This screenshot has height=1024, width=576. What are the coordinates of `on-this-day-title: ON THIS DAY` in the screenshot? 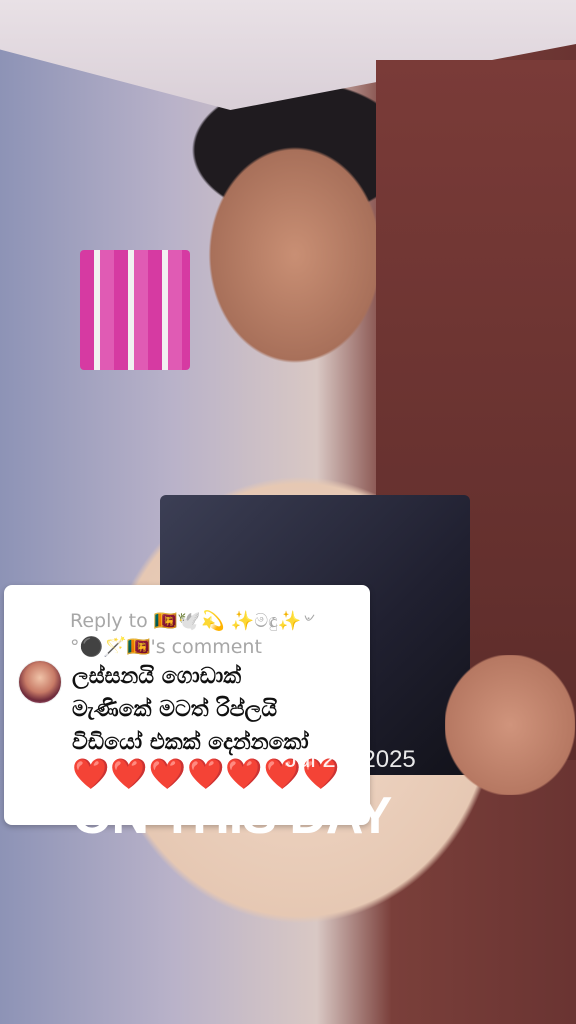 It's located at (232, 816).